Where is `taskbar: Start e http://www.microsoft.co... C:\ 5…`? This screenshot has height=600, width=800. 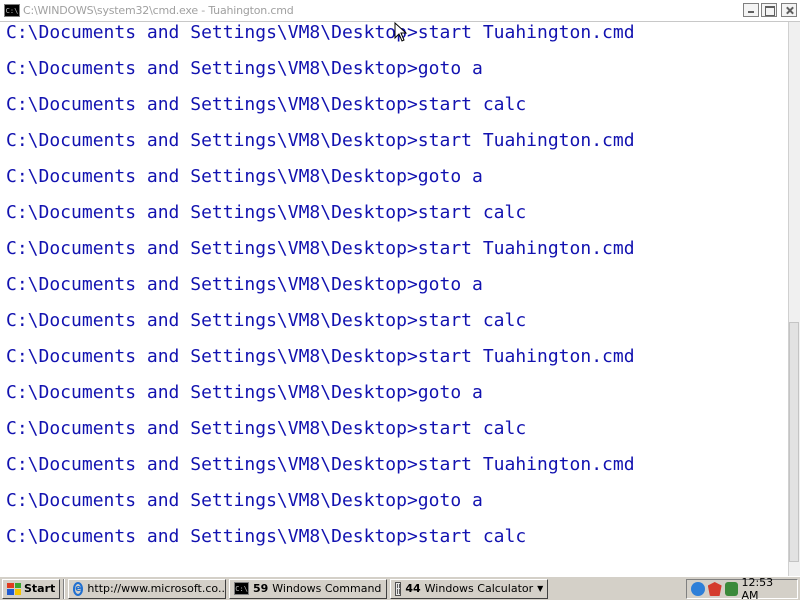 taskbar: Start e http://www.microsoft.co... C:\ 5… is located at coordinates (400, 588).